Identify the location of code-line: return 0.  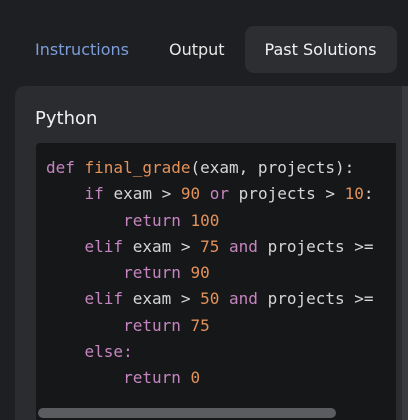
(210, 378).